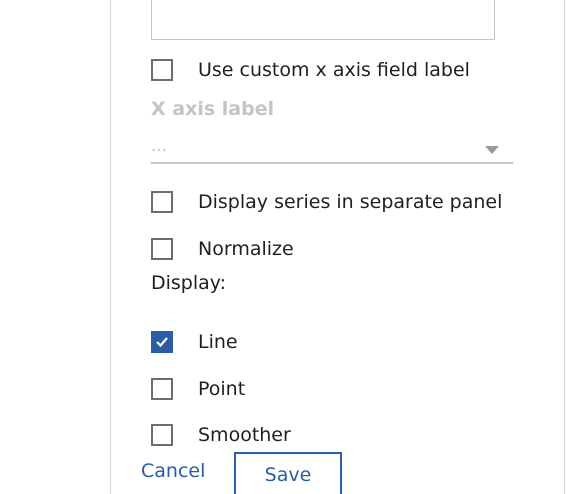 This screenshot has height=494, width=566. What do you see at coordinates (162, 70) in the screenshot?
I see `custom-x-label-checkbox` at bounding box center [162, 70].